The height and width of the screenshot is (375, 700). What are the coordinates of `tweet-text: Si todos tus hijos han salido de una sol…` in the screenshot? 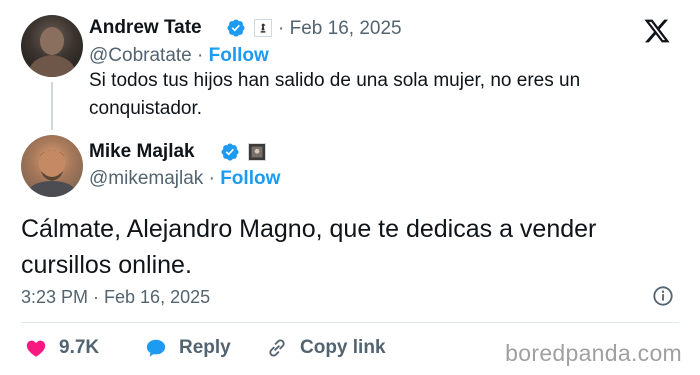 It's located at (335, 94).